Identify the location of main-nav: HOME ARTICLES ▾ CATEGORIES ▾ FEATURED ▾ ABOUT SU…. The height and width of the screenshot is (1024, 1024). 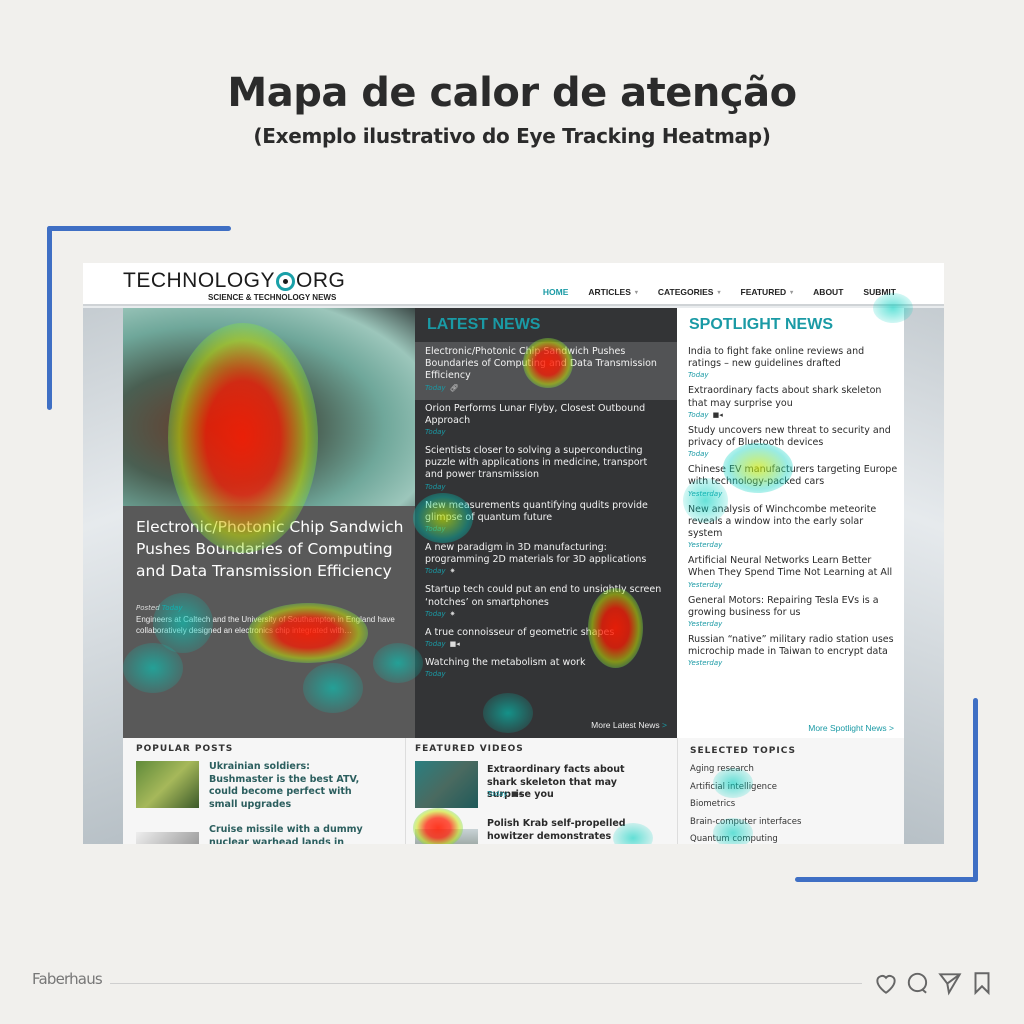
(709, 292).